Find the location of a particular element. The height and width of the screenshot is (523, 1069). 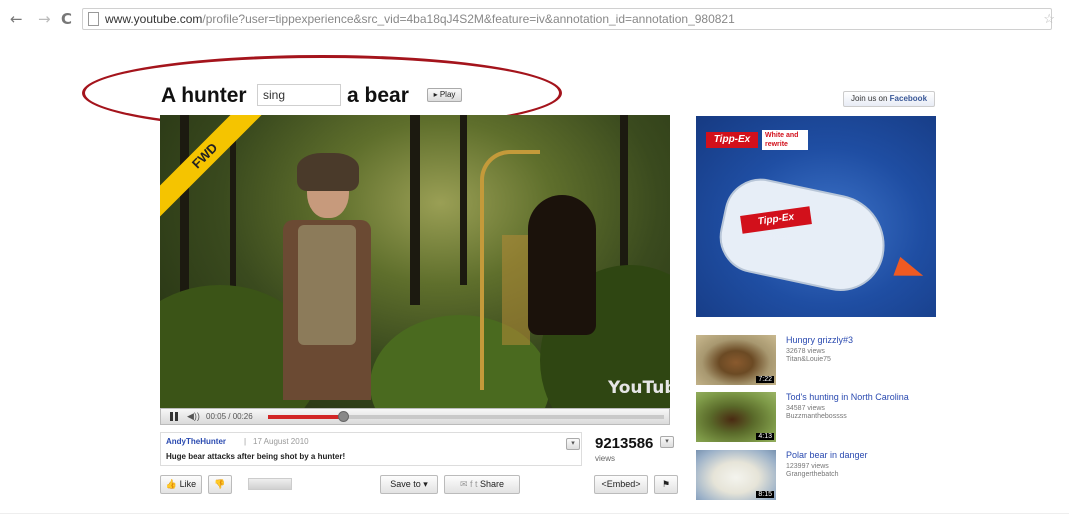

product-tip is located at coordinates (910, 271).